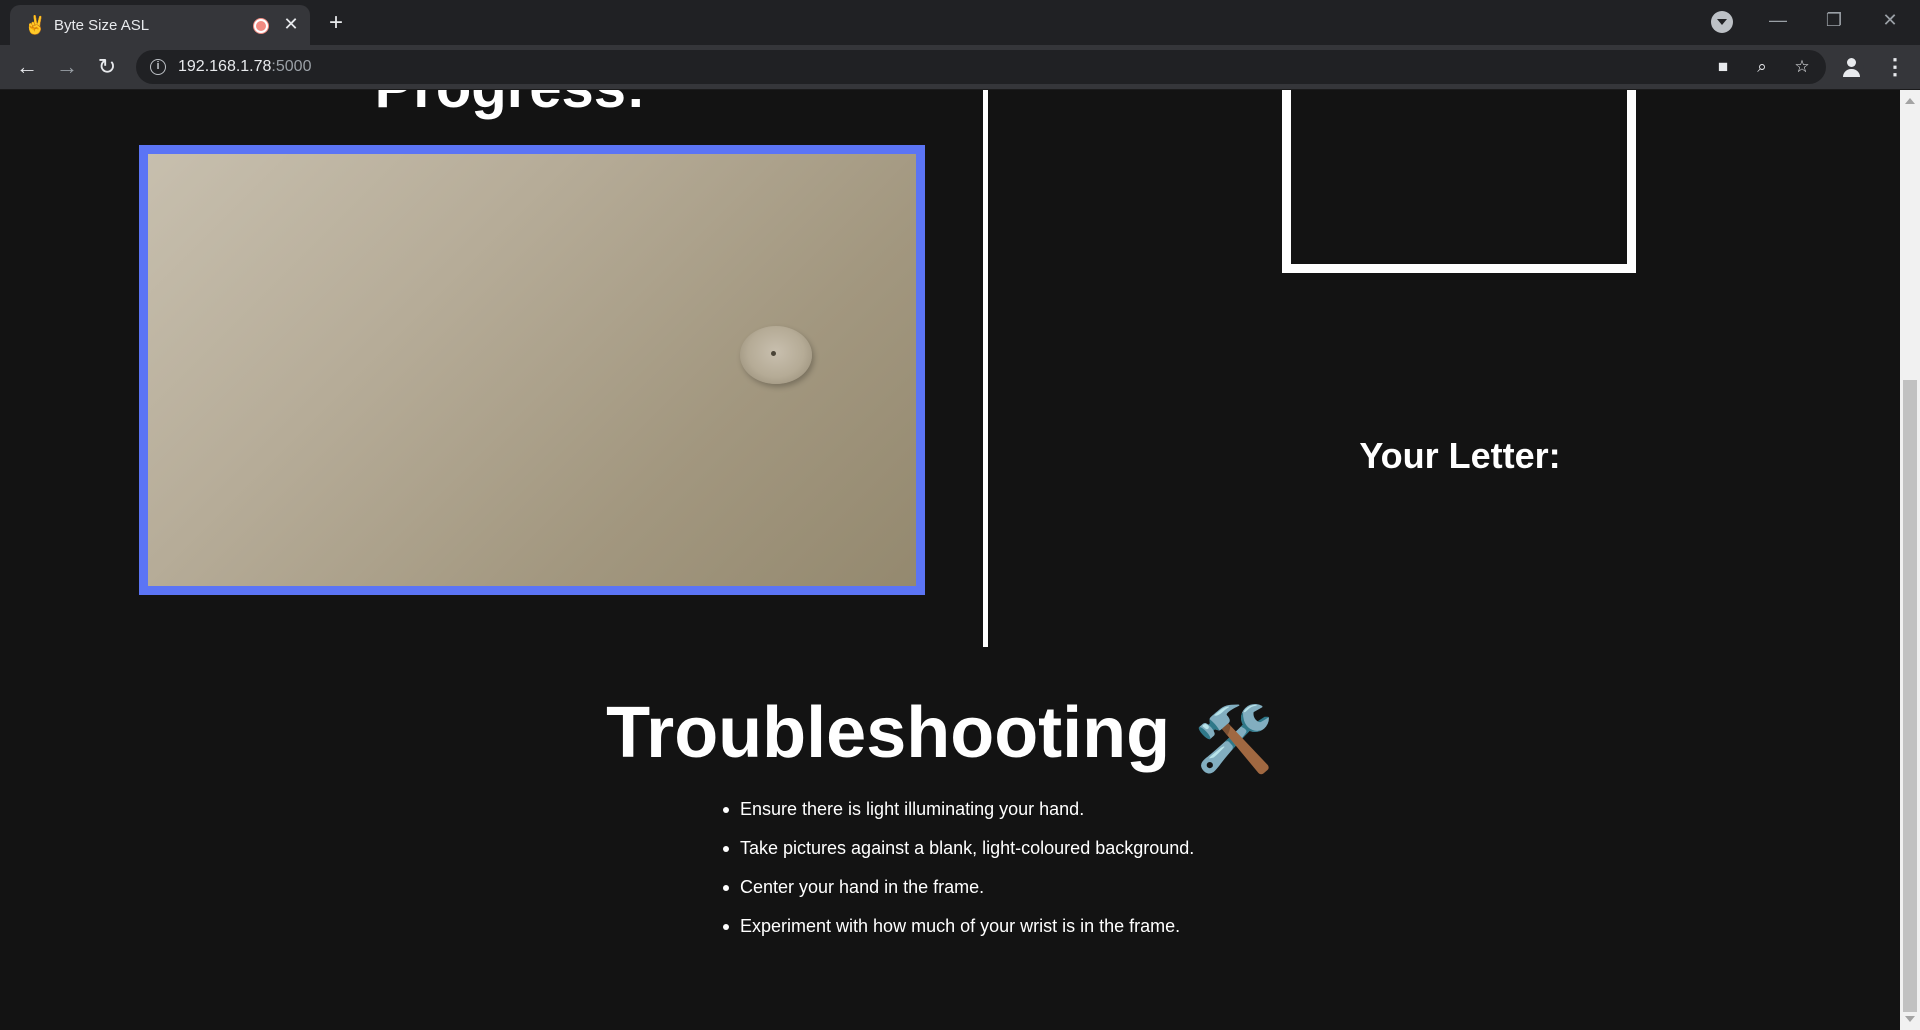 The width and height of the screenshot is (1920, 1030). Describe the element at coordinates (1834, 20) in the screenshot. I see `restore-button: ❐` at that location.